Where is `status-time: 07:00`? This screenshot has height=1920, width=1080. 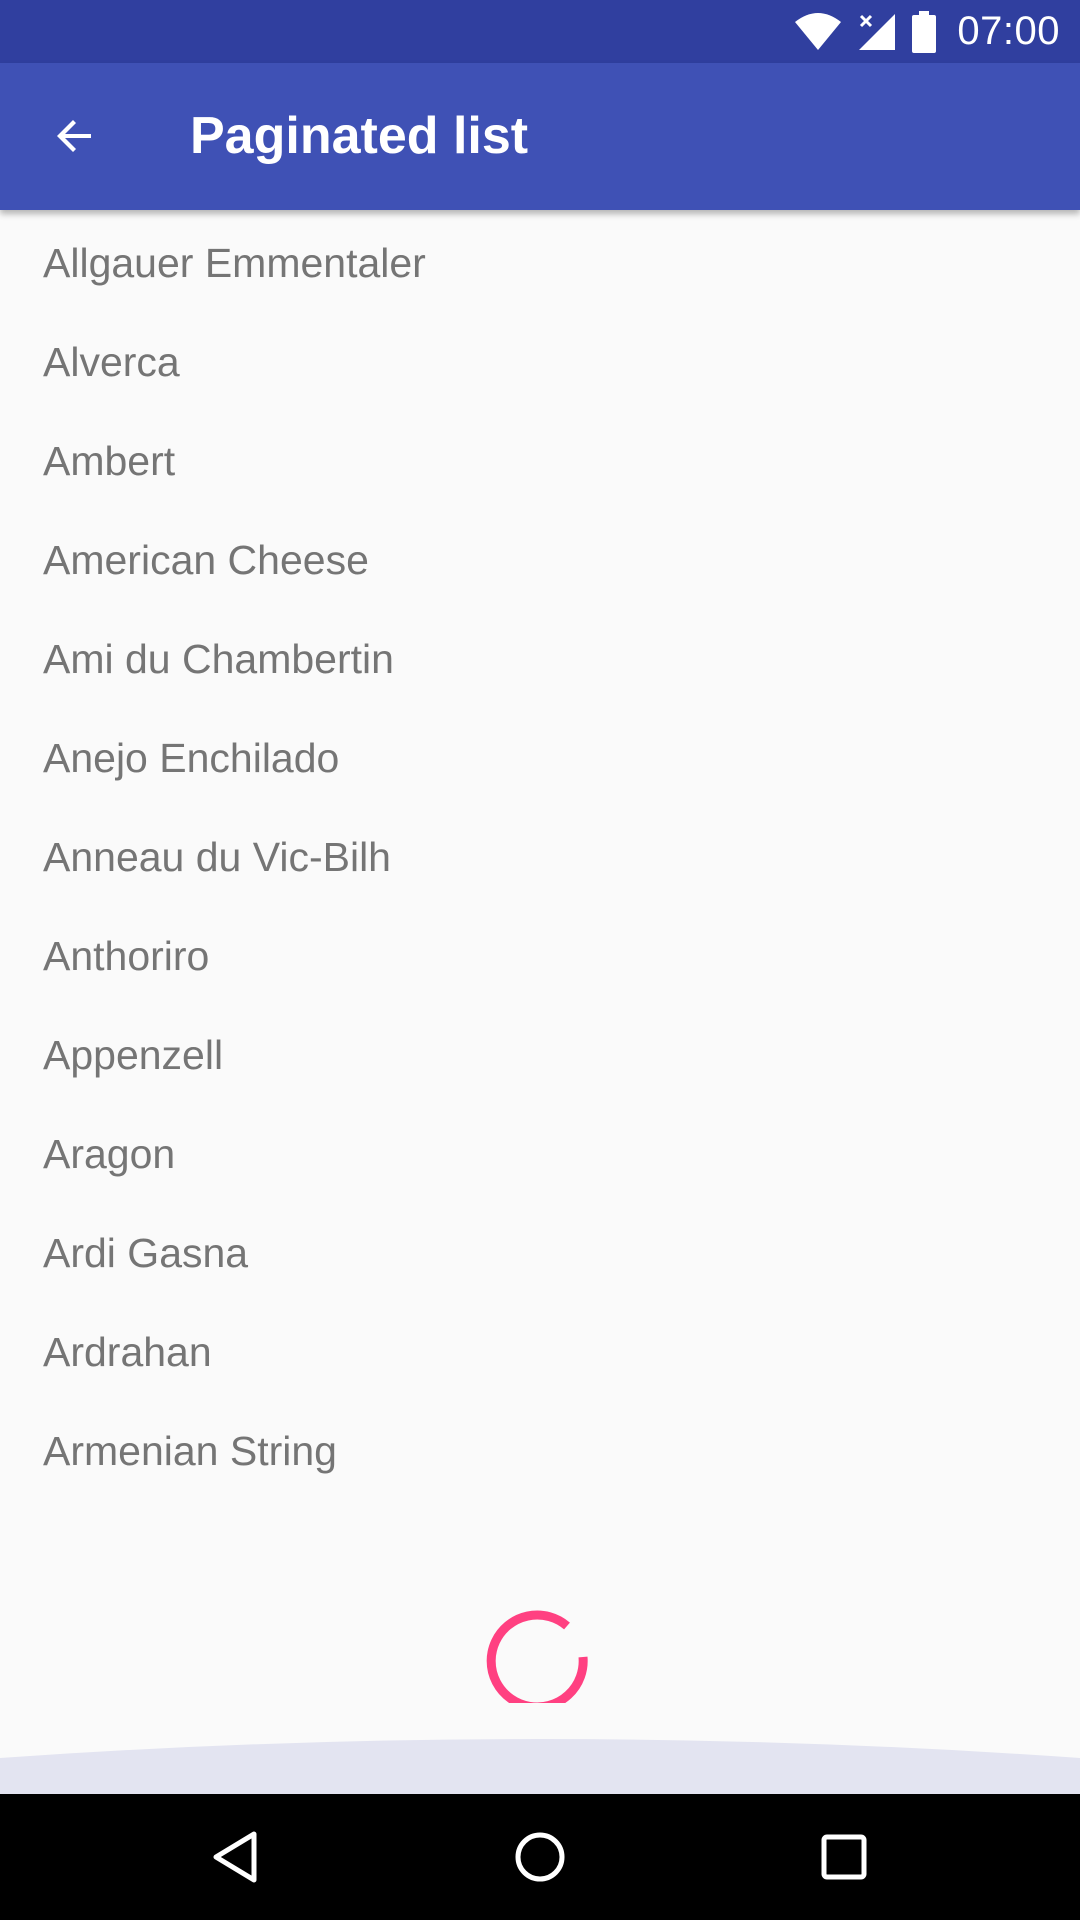
status-time: 07:00 is located at coordinates (1008, 31).